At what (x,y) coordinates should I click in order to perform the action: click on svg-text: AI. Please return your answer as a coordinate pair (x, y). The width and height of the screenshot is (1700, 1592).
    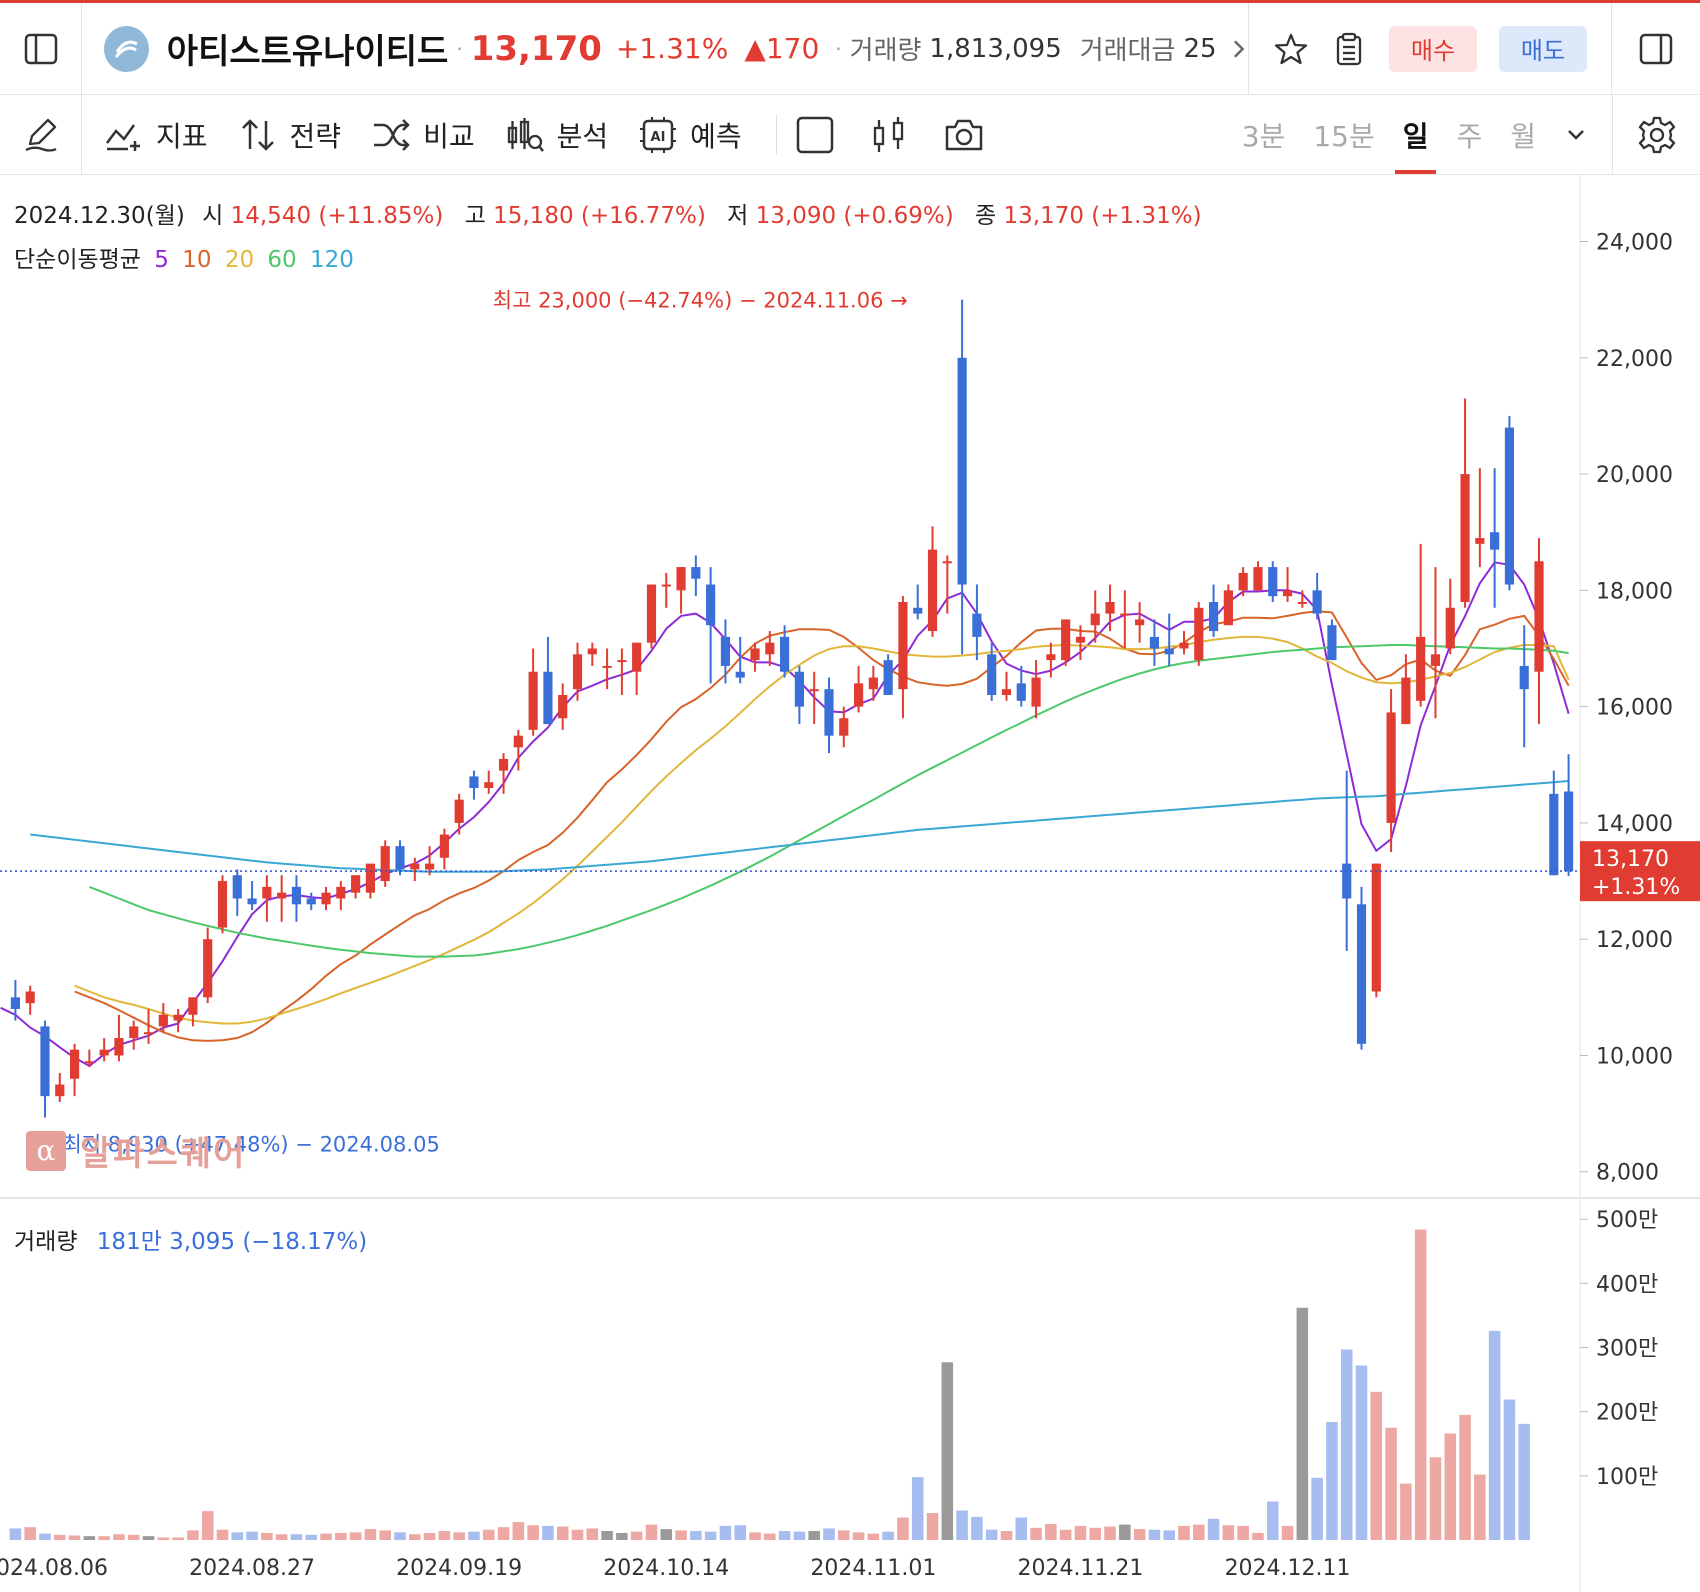
    Looking at the image, I should click on (658, 137).